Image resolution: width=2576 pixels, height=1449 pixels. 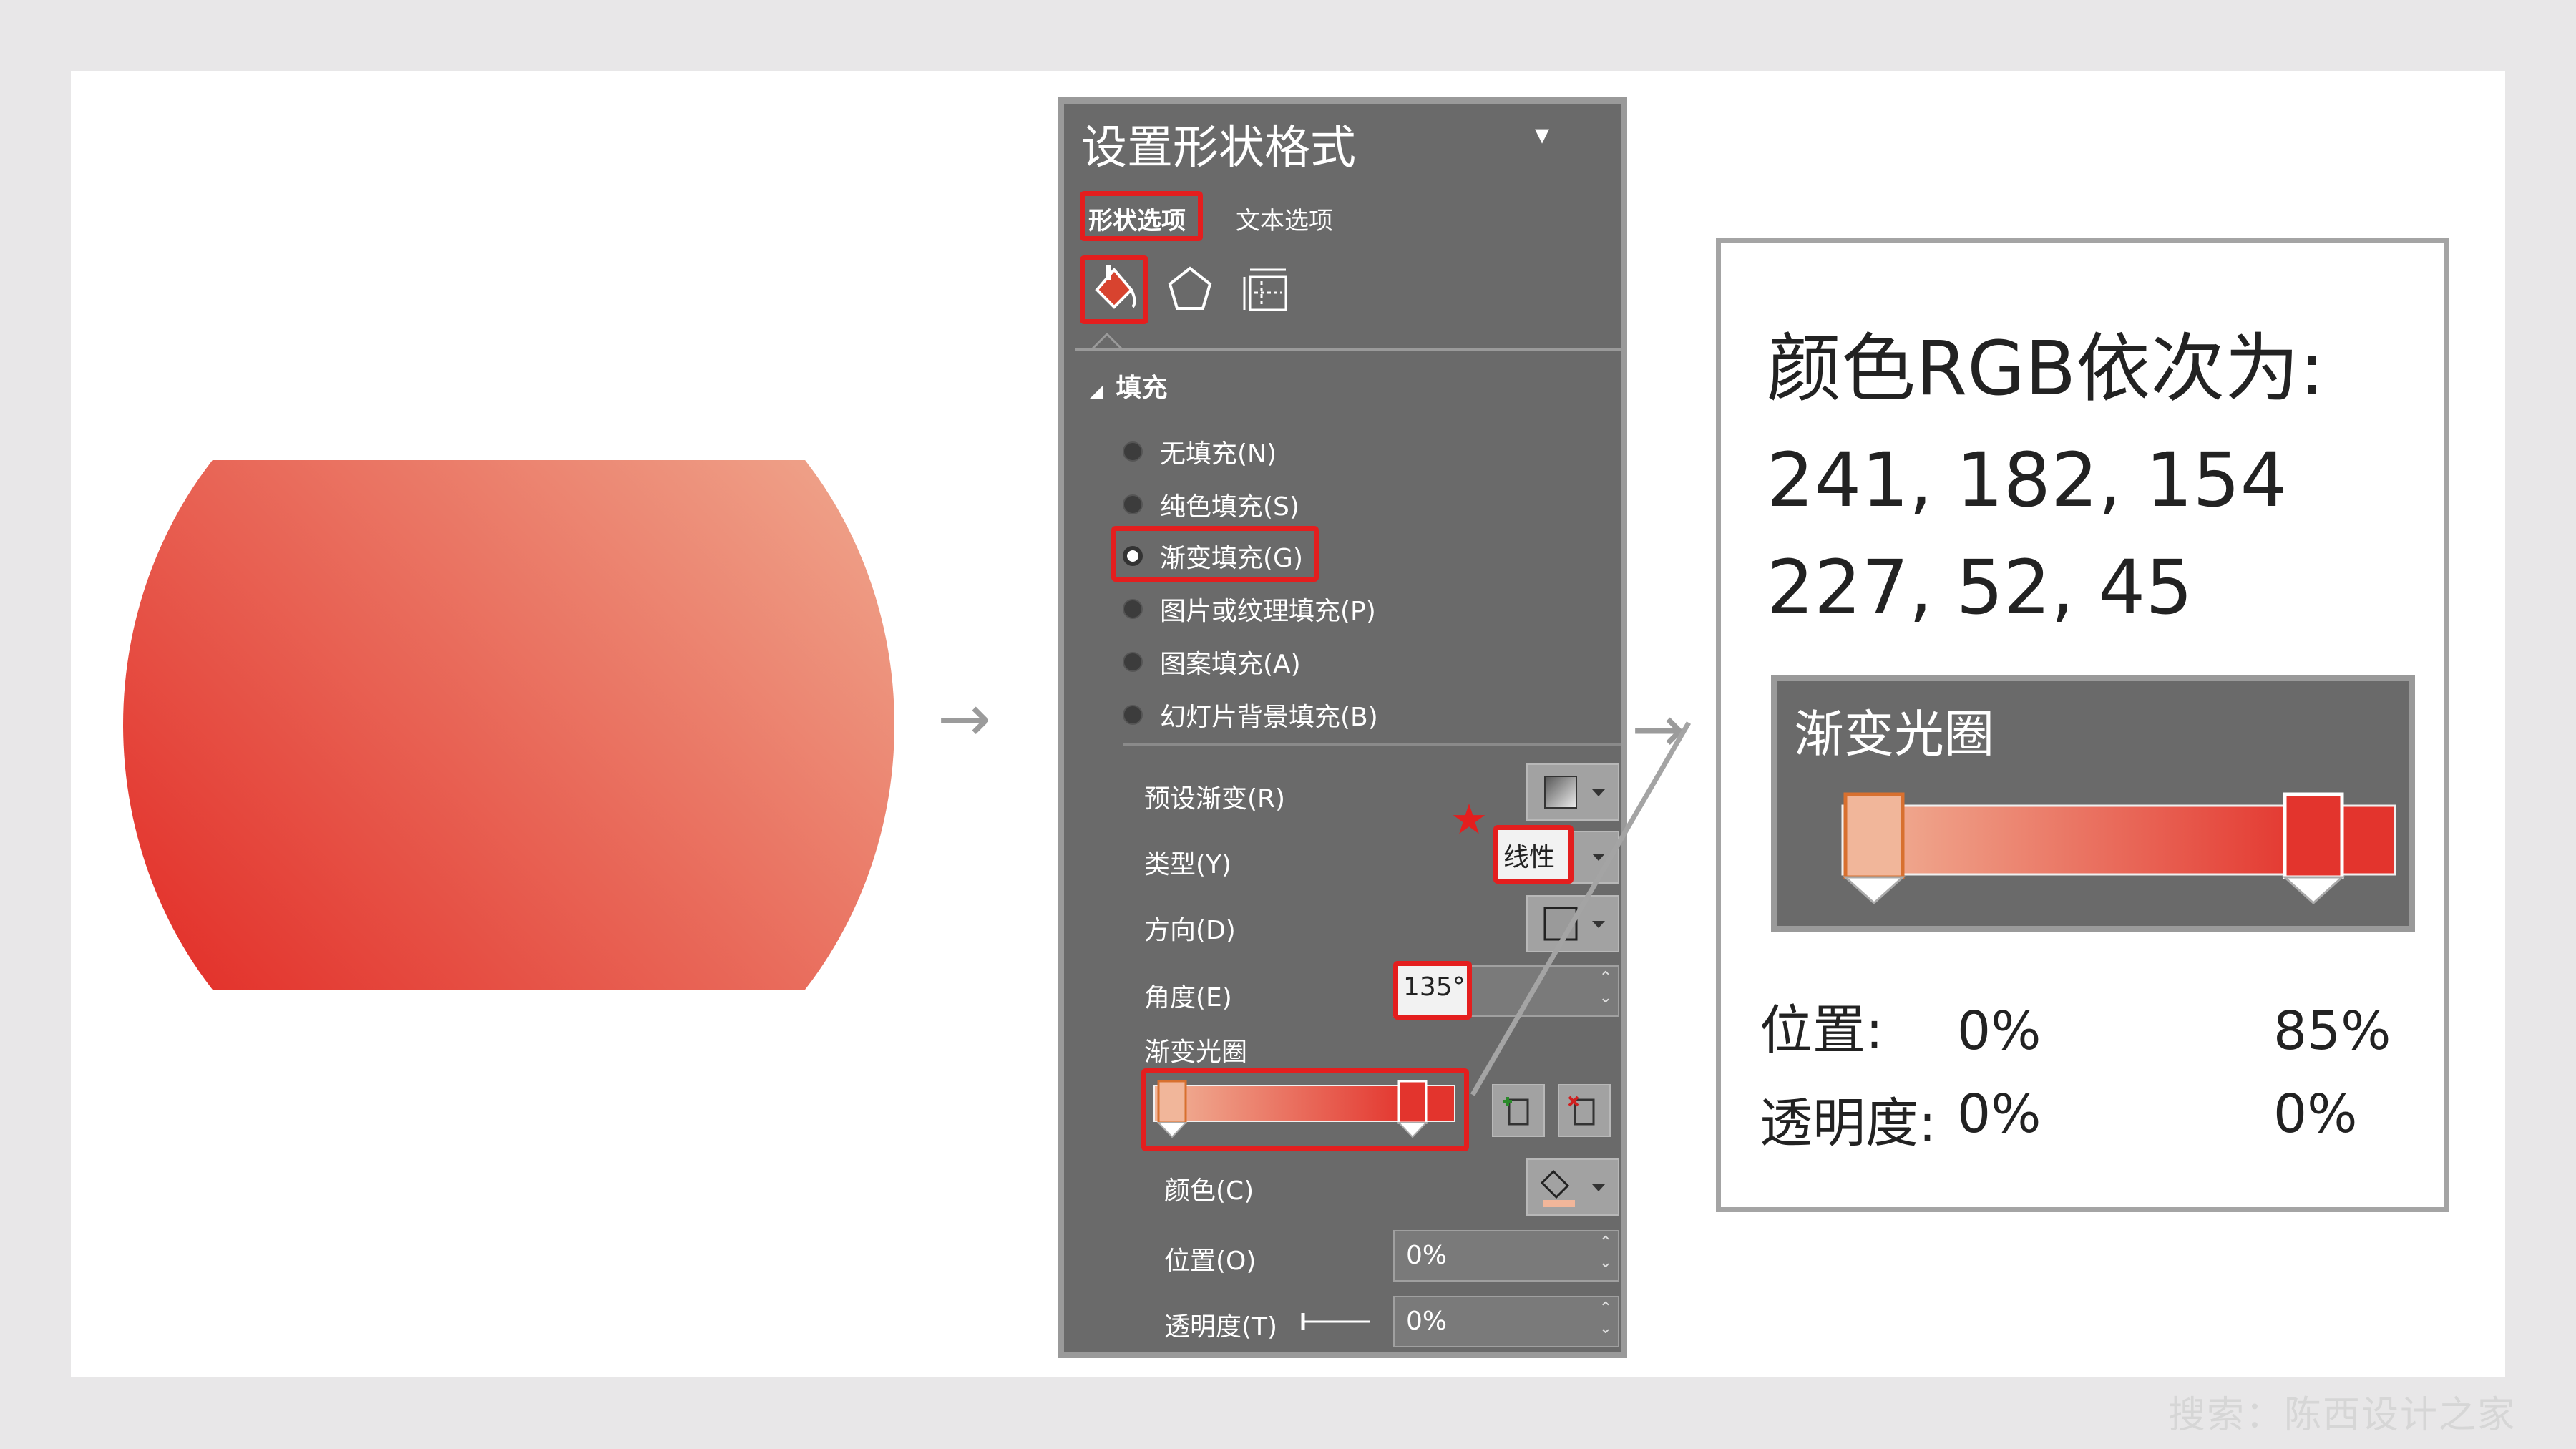 What do you see at coordinates (1572, 1187) in the screenshot?
I see `color-picker-dropdown` at bounding box center [1572, 1187].